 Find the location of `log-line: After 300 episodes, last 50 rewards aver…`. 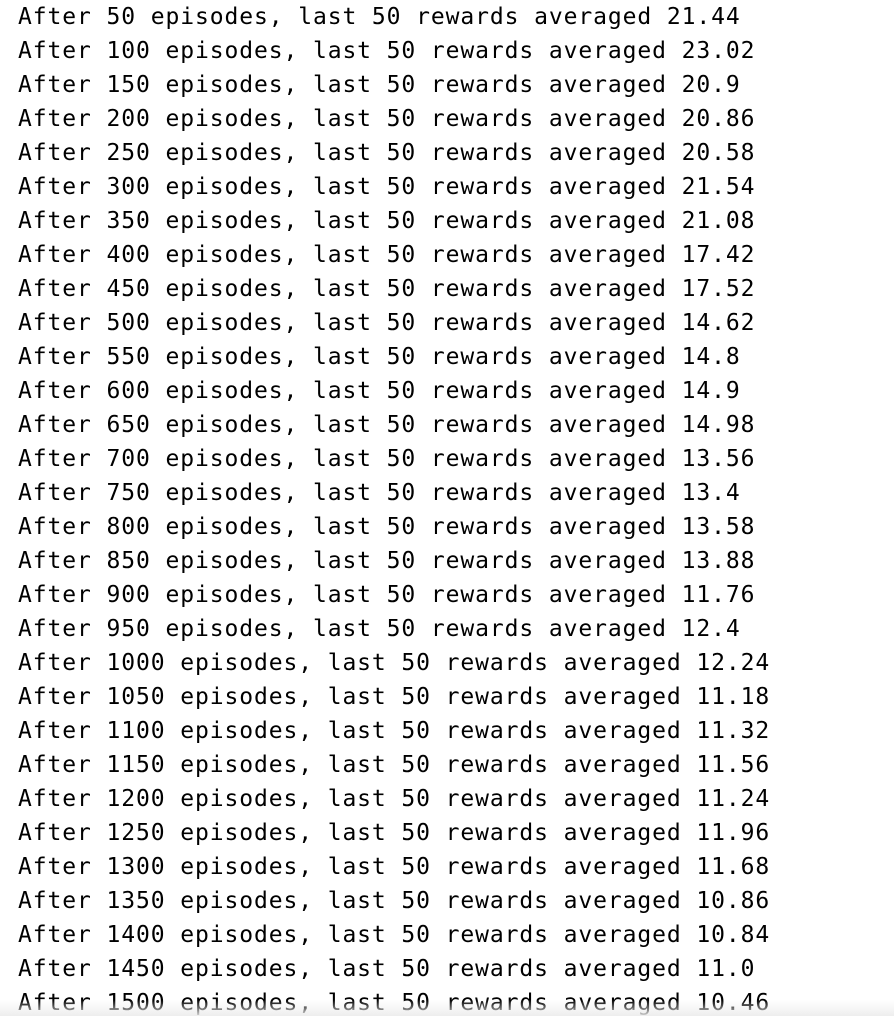

log-line: After 300 episodes, last 50 rewards aver… is located at coordinates (387, 187).